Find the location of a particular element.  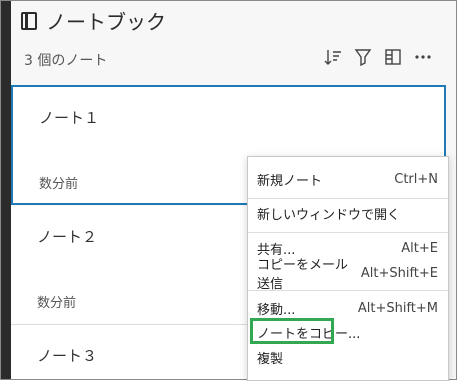

menu-item-new-note: 新規ノート Ctrl+N is located at coordinates (348, 179).